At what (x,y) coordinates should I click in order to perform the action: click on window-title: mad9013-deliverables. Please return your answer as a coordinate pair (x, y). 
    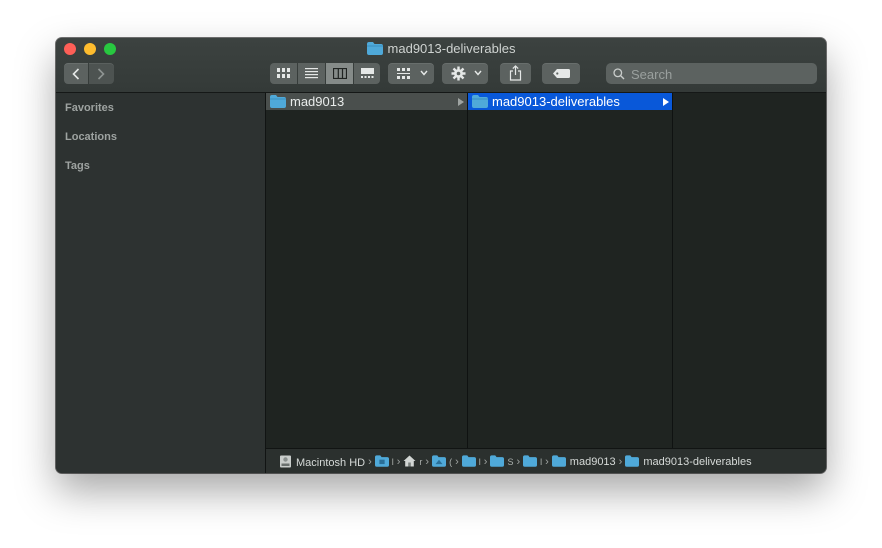
    Looking at the image, I should click on (441, 49).